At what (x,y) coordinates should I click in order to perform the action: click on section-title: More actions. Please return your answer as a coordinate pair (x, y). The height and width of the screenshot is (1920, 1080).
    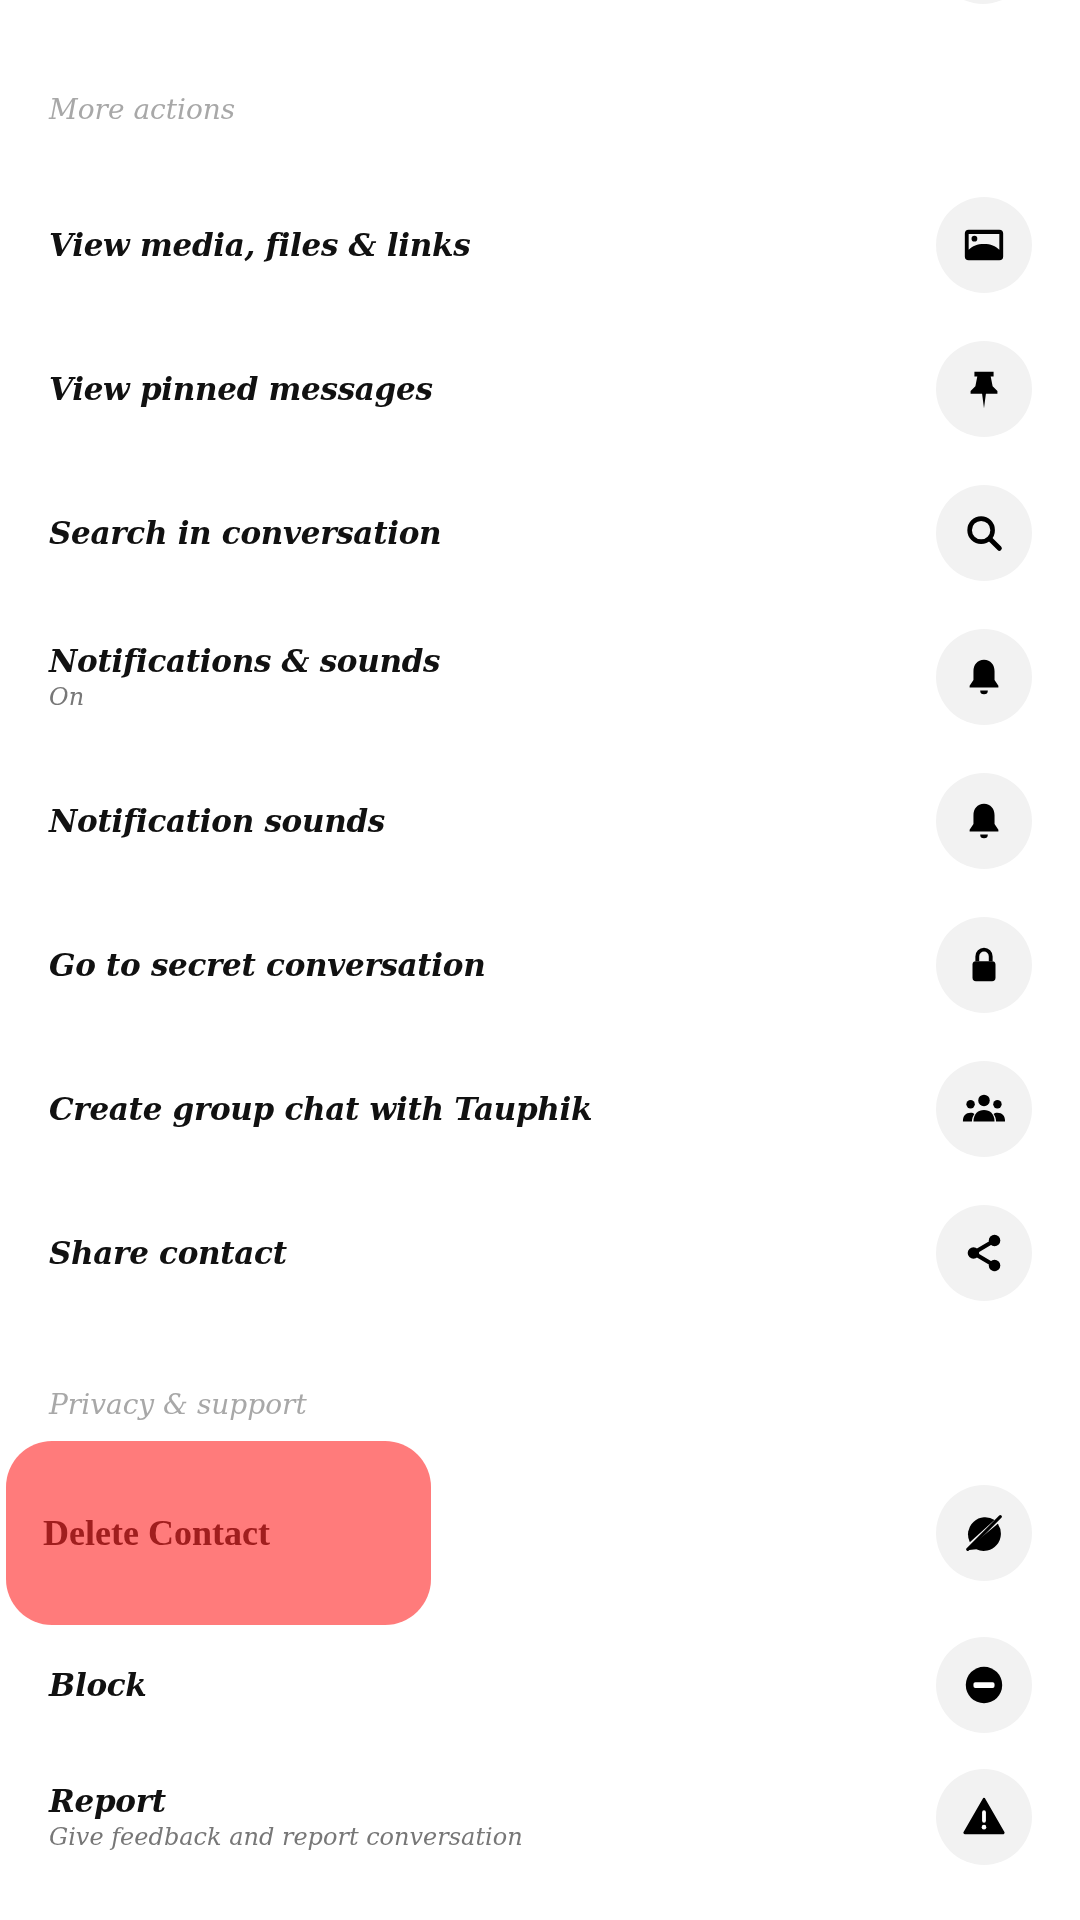
    Looking at the image, I should click on (142, 110).